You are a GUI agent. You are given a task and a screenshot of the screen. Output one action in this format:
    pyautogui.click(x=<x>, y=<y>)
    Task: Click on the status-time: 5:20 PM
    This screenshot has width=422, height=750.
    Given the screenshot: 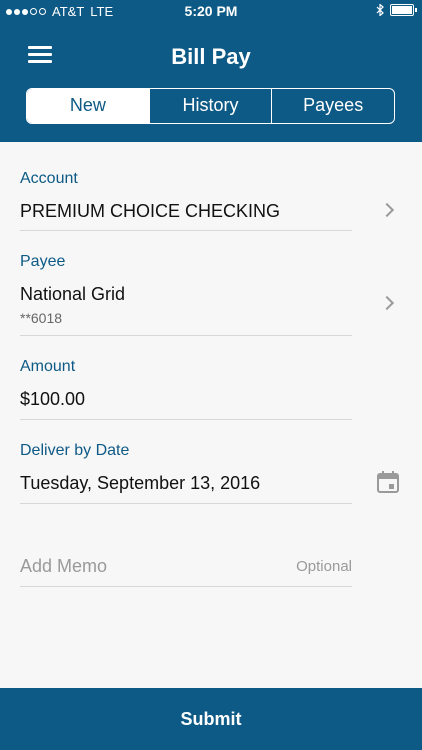 What is the action you would take?
    pyautogui.click(x=211, y=11)
    